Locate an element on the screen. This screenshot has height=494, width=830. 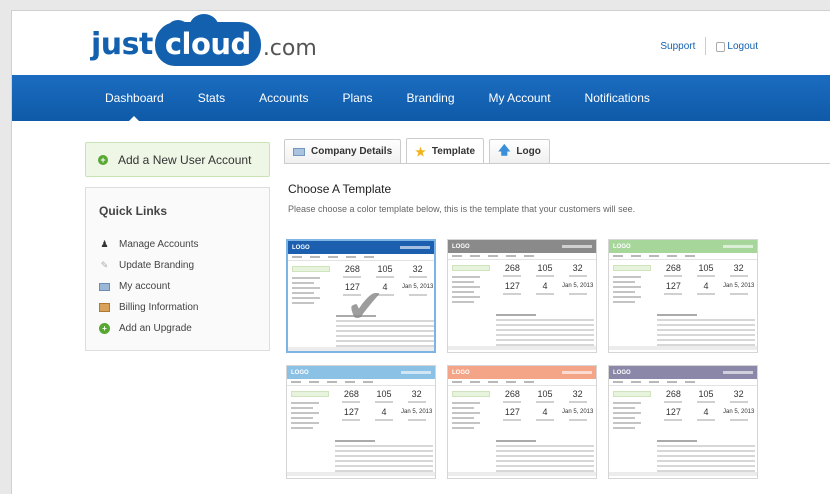
nav-accounts: Accounts is located at coordinates (283, 98).